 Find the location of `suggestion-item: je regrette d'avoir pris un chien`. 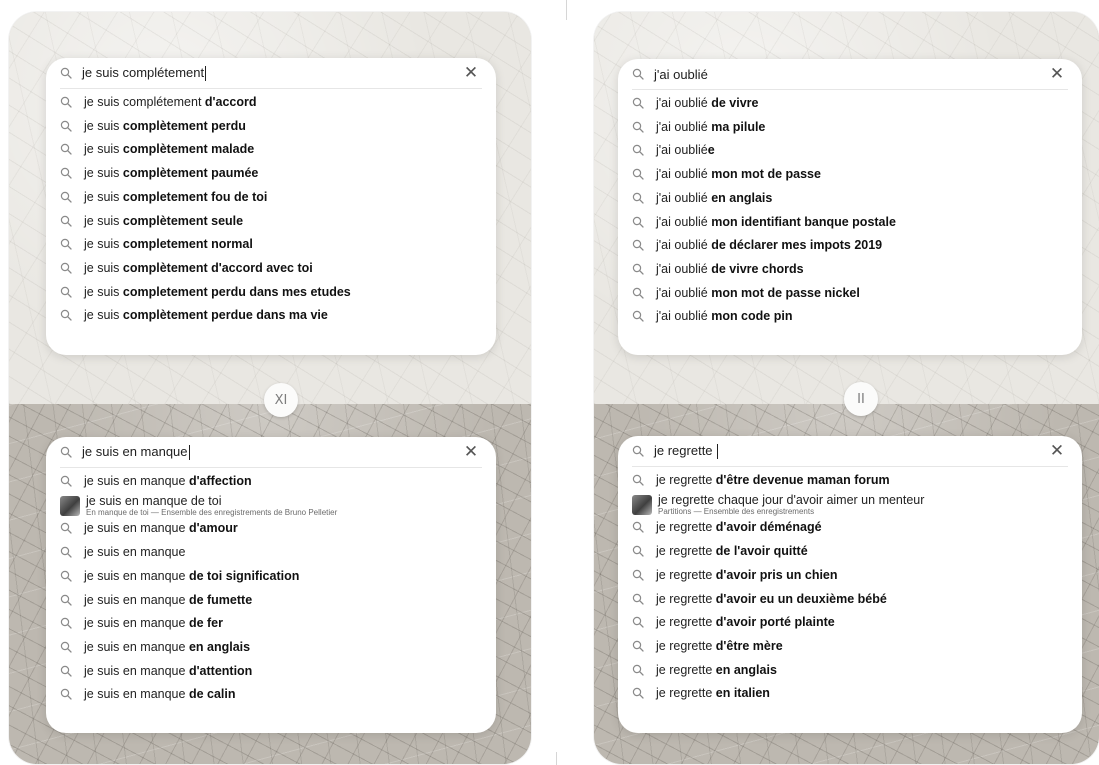

suggestion-item: je regrette d'avoir pris un chien is located at coordinates (735, 575).